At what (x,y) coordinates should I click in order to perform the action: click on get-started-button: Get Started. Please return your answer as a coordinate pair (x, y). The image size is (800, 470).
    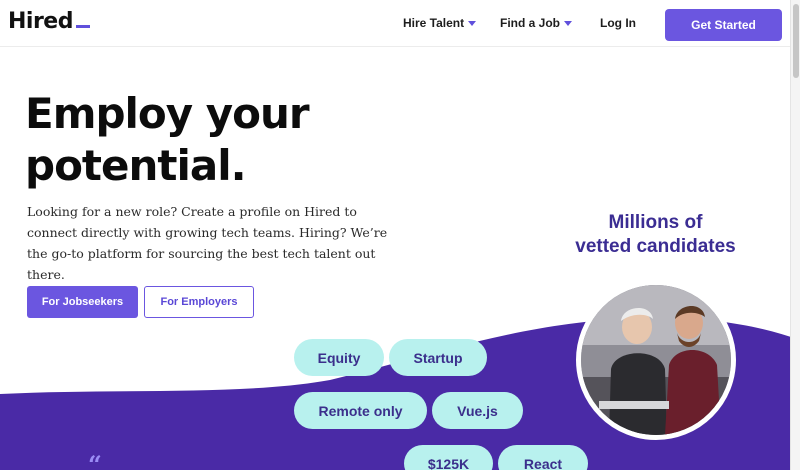
    Looking at the image, I should click on (723, 25).